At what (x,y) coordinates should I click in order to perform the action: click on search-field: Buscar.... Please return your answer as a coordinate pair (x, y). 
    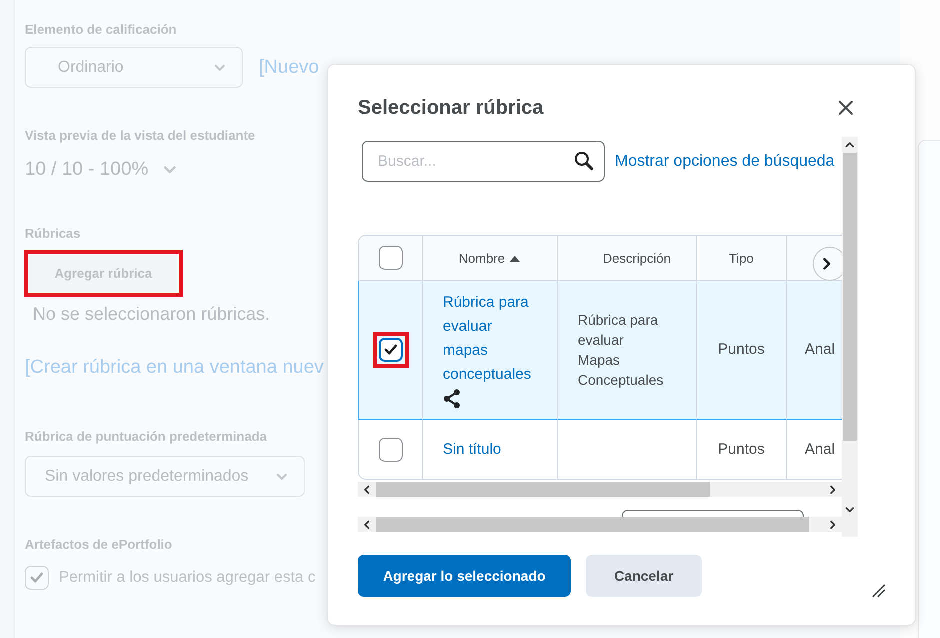
    Looking at the image, I should click on (483, 161).